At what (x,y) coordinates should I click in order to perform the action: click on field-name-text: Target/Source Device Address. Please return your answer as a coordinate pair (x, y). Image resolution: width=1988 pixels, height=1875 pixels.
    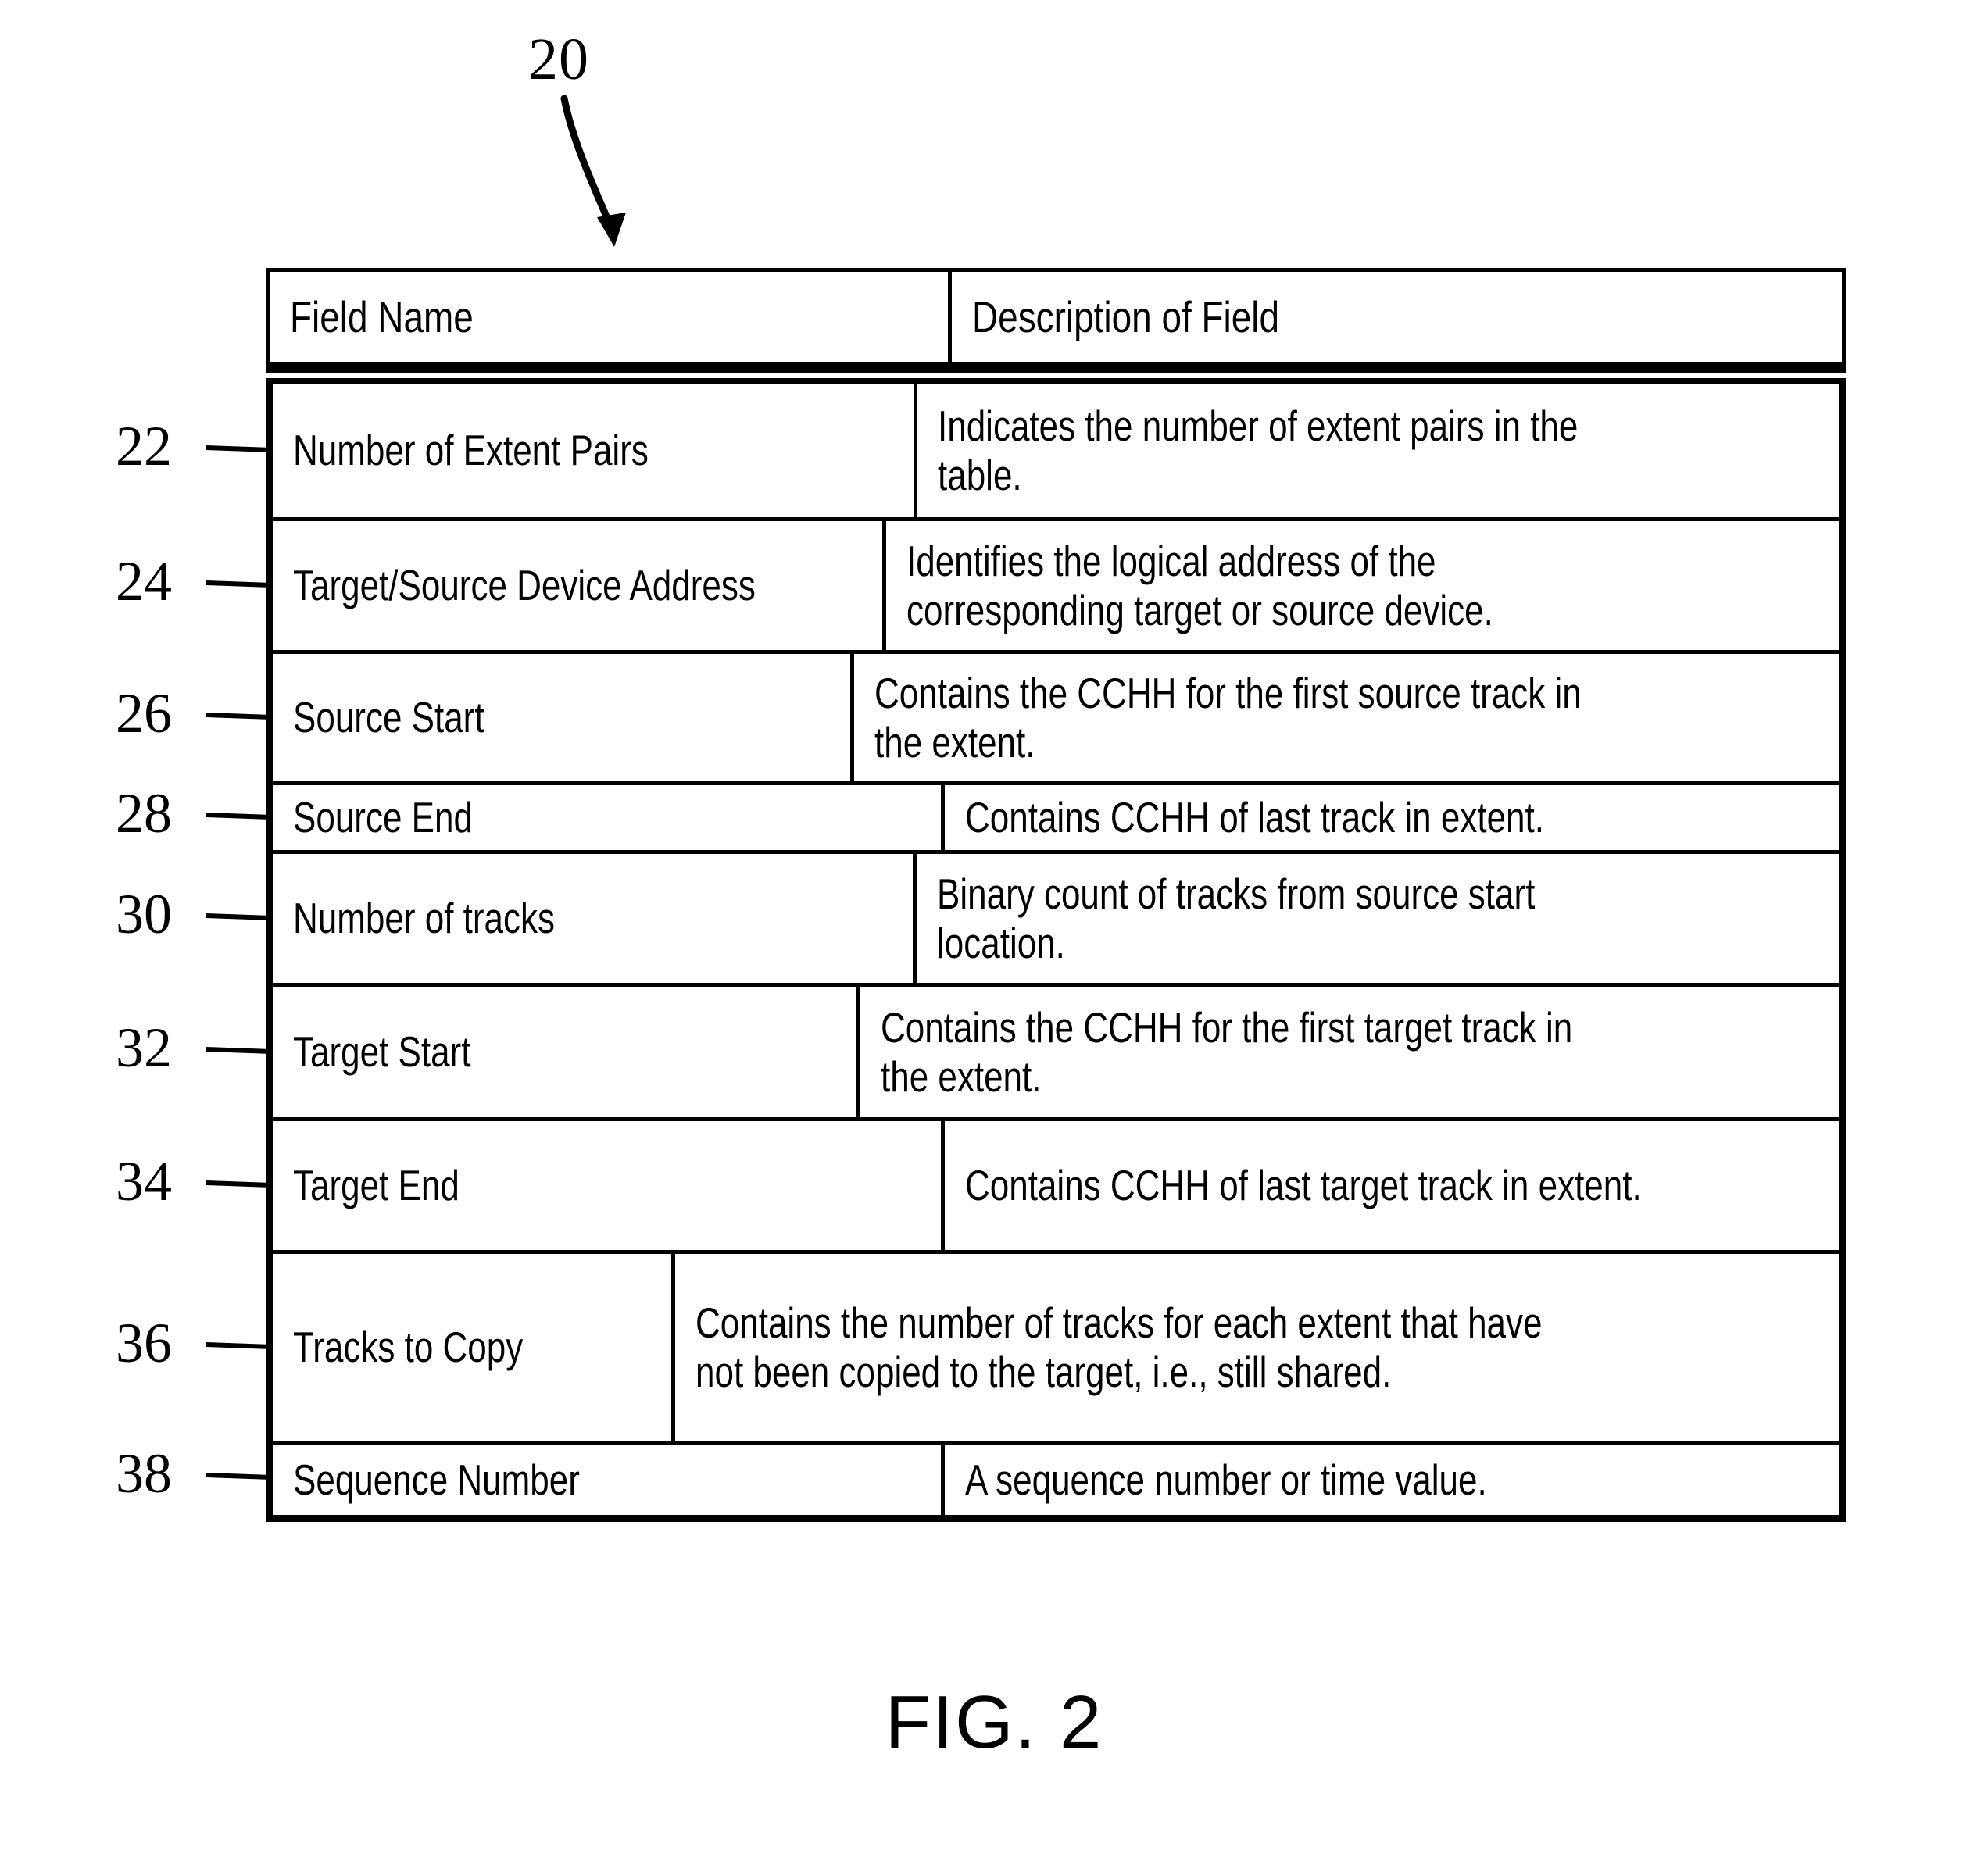
    Looking at the image, I should click on (524, 585).